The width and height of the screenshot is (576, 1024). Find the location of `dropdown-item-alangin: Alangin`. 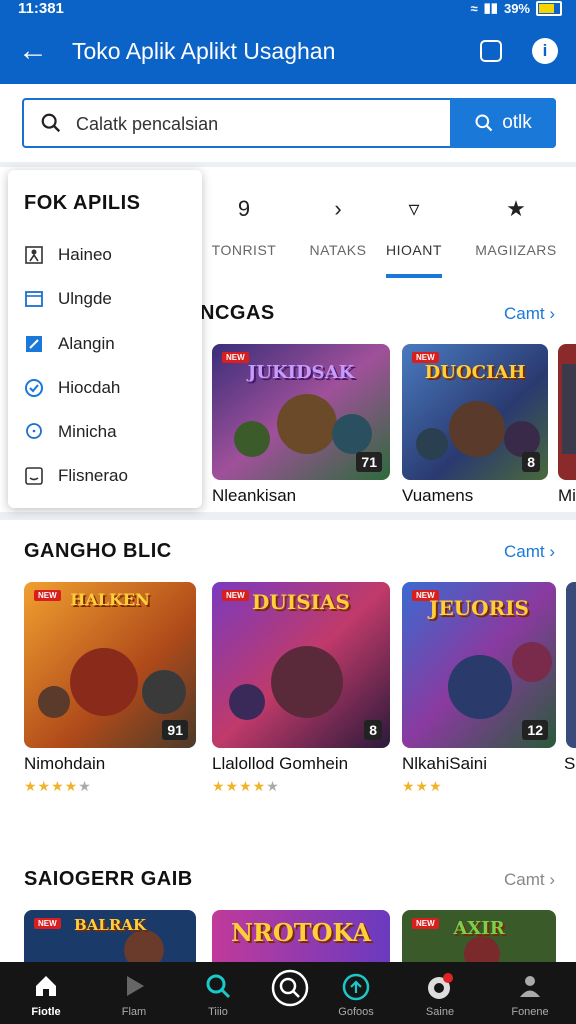

dropdown-item-alangin: Alangin is located at coordinates (109, 344).